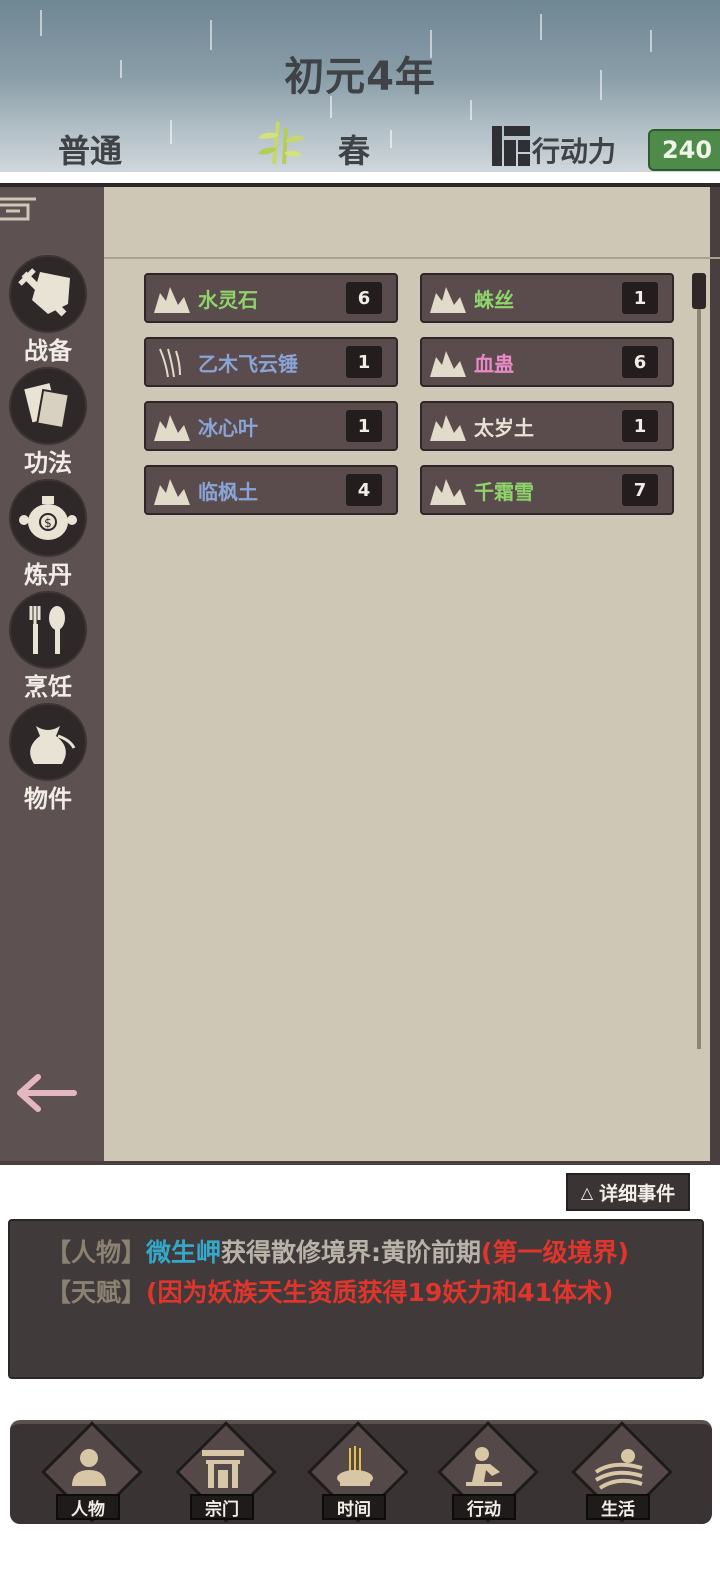  Describe the element at coordinates (504, 427) in the screenshot. I see `item-name: 太岁土` at that location.